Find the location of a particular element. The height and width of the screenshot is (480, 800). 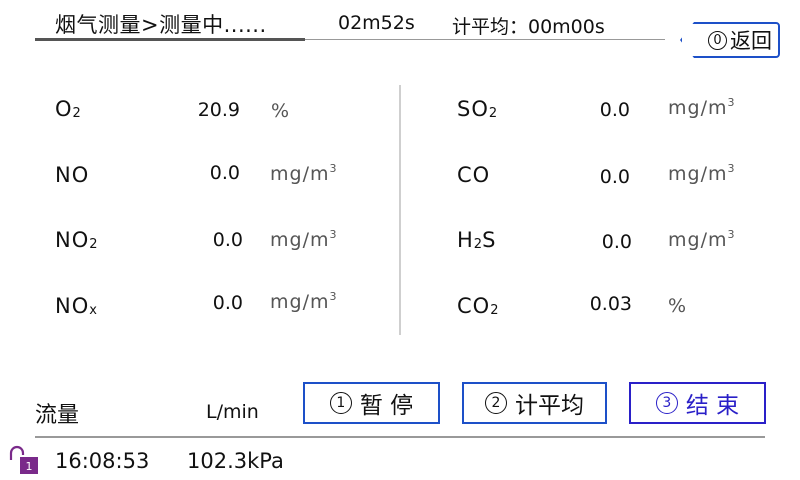

pressure-reading: 102.3kPa is located at coordinates (235, 461).